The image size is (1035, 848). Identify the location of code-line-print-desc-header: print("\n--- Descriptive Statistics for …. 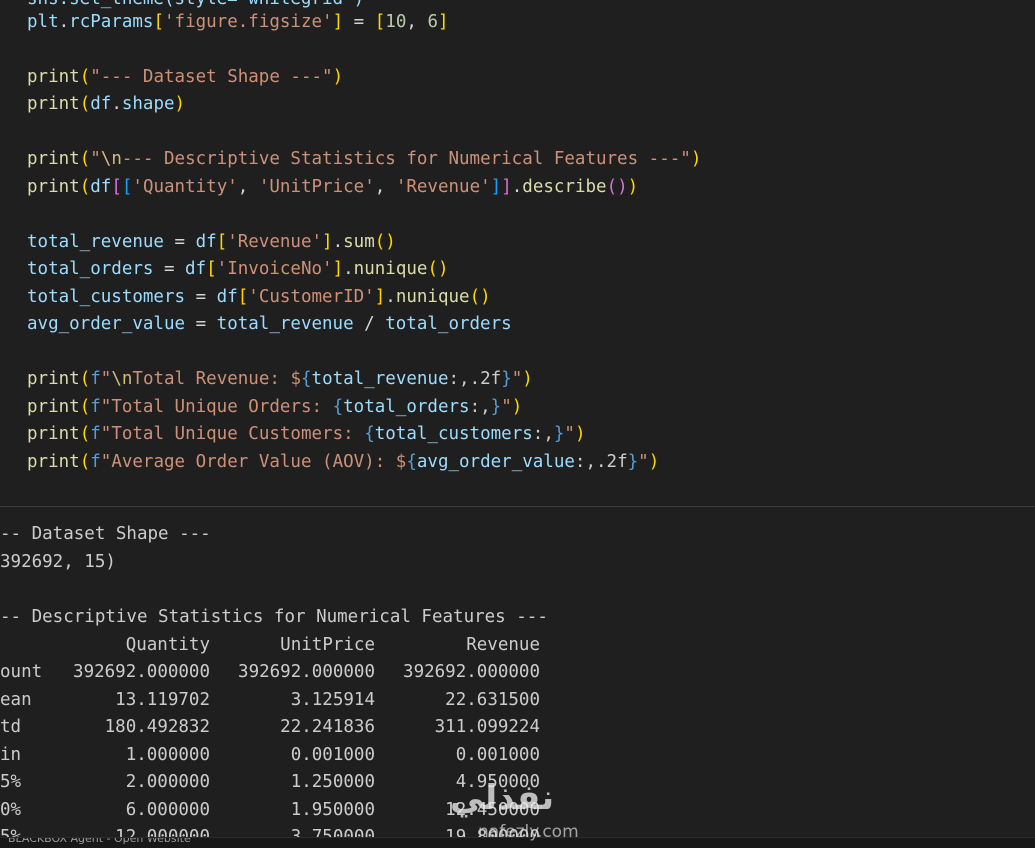
(364, 159).